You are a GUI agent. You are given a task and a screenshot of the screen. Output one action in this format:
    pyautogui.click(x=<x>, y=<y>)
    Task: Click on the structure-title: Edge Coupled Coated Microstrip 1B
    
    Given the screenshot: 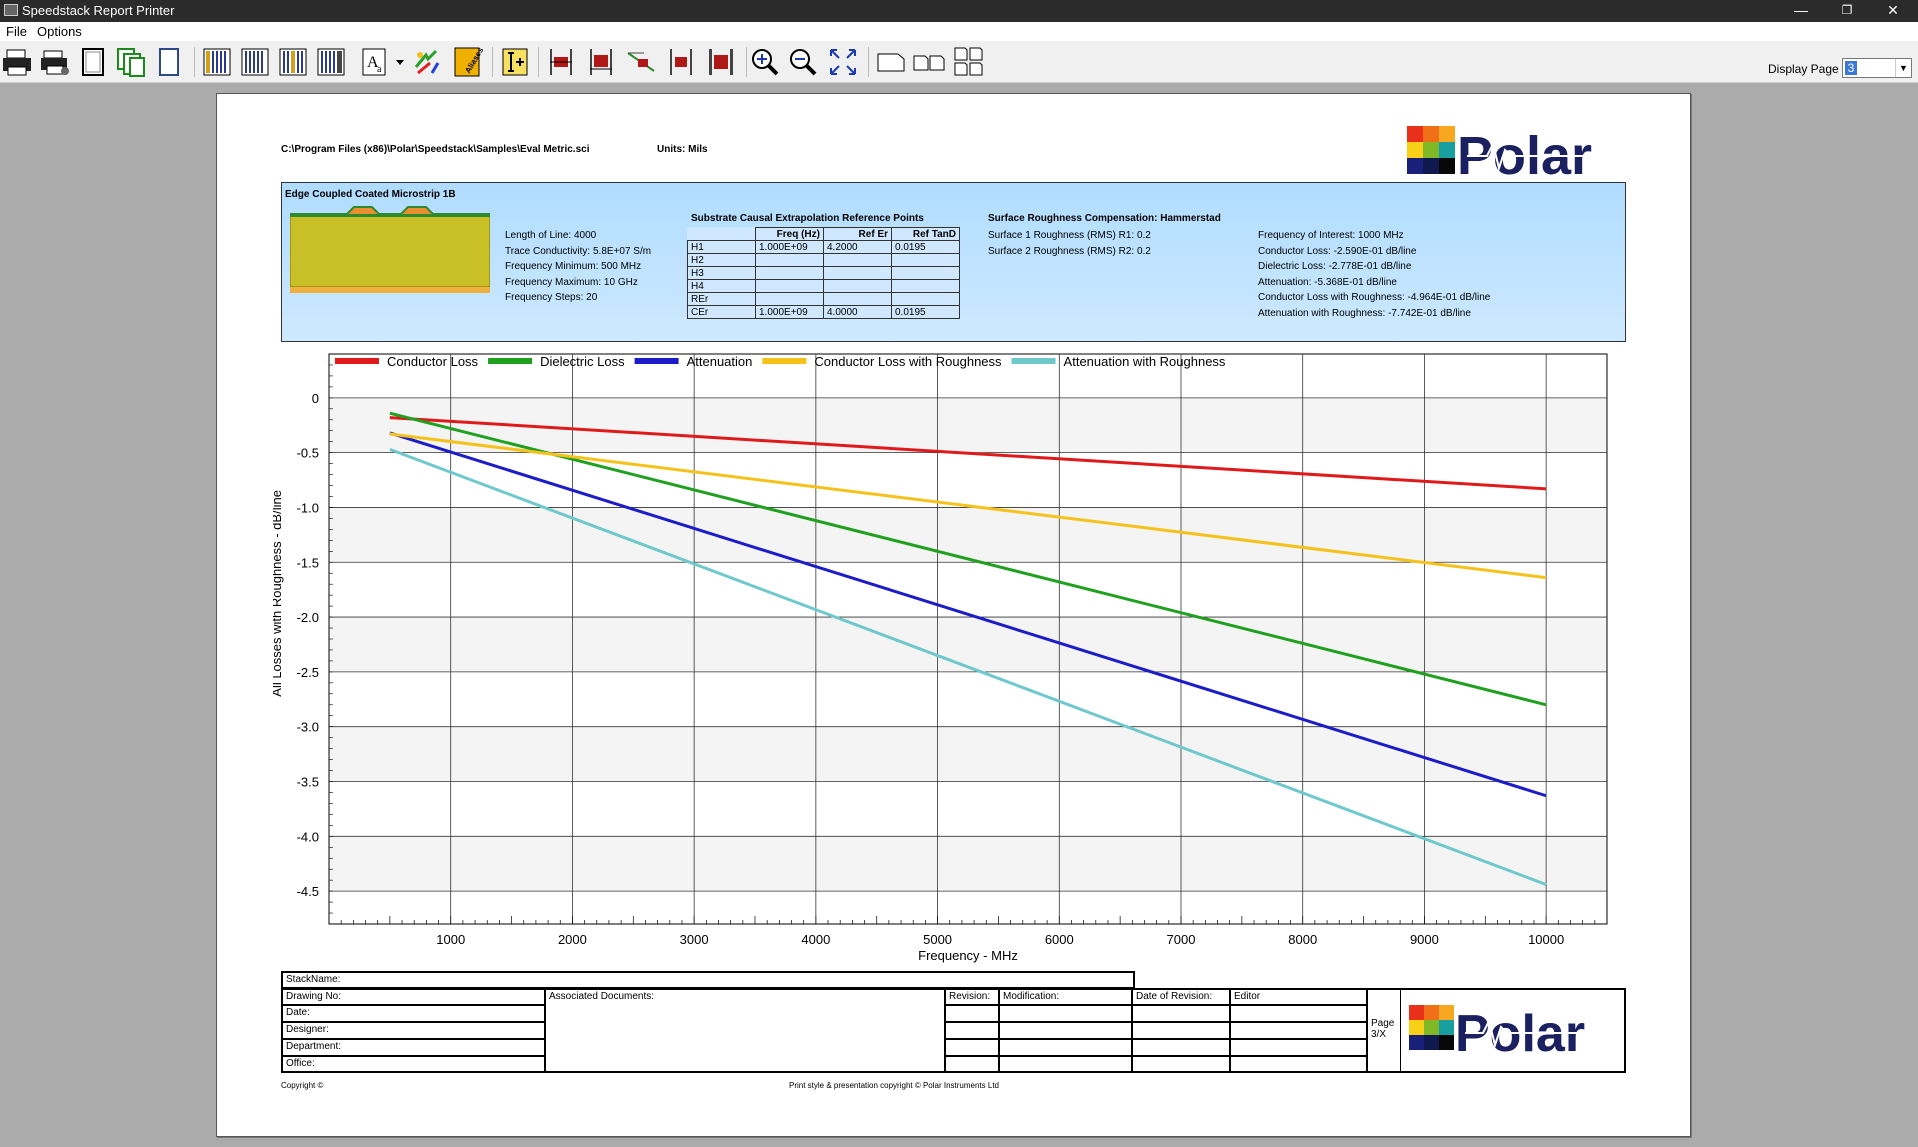 What is the action you would take?
    pyautogui.click(x=370, y=194)
    